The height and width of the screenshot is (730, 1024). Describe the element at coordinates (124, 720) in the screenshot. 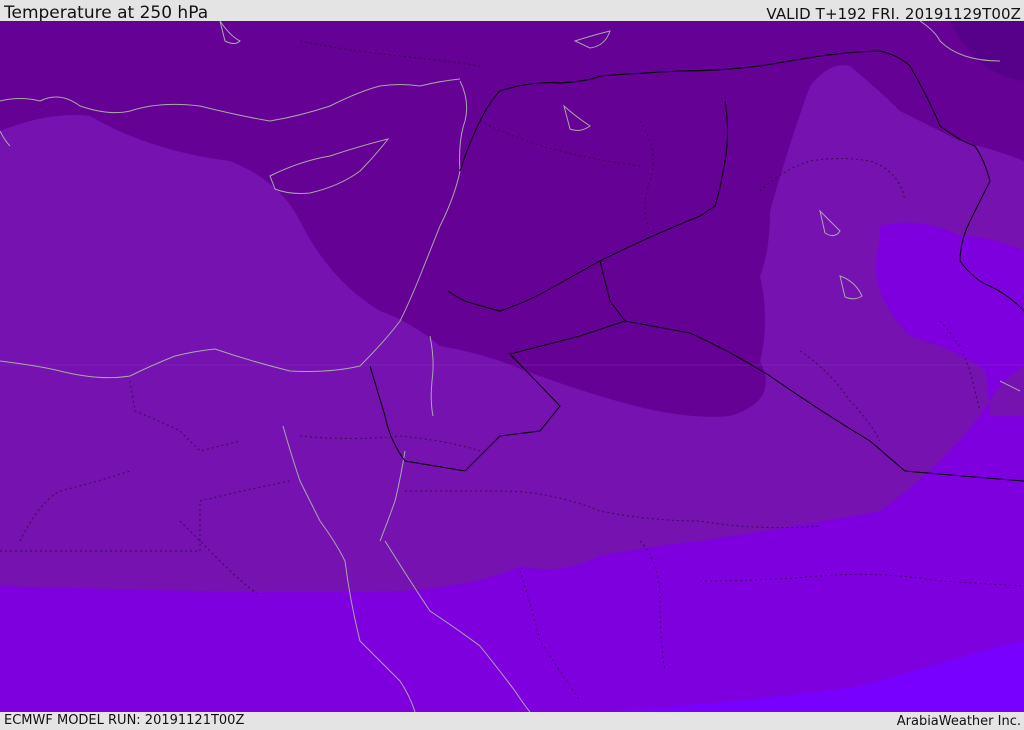

I see `model-run-label: ECMWF MODEL RUN: 20191121T00Z` at that location.